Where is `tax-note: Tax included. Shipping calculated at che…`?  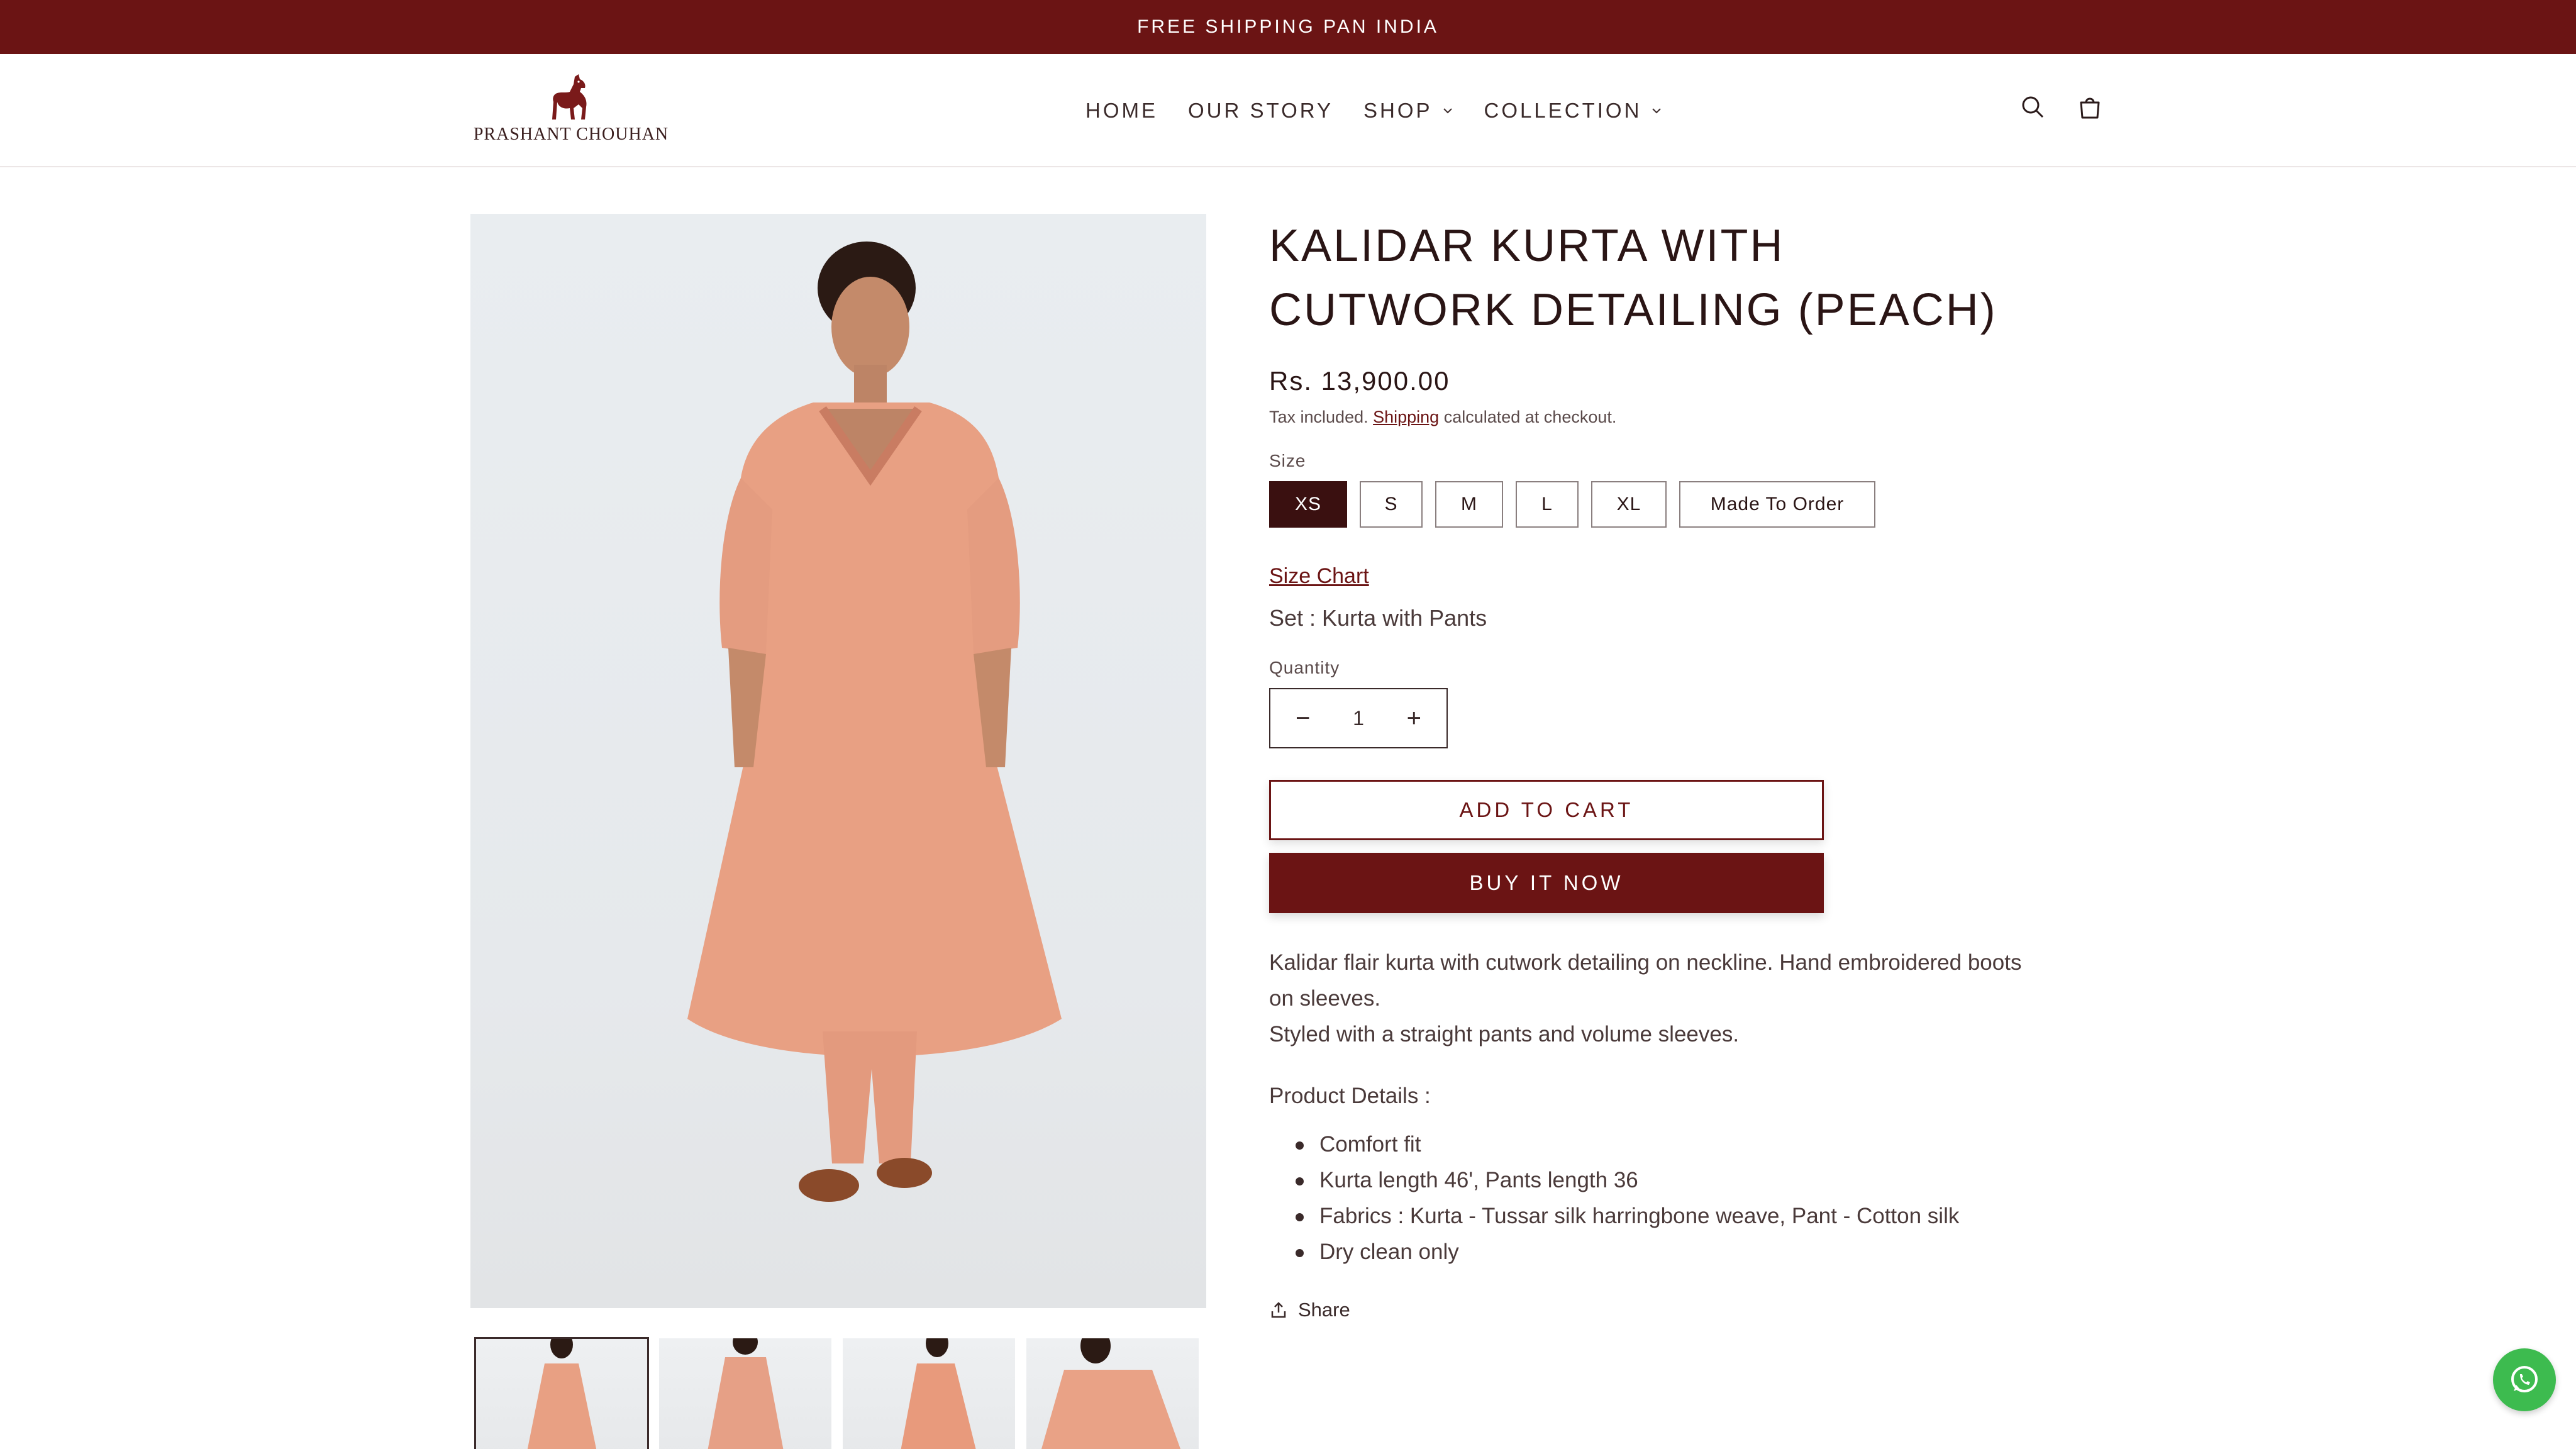
tax-note: Tax included. Shipping calculated at che… is located at coordinates (1646, 417).